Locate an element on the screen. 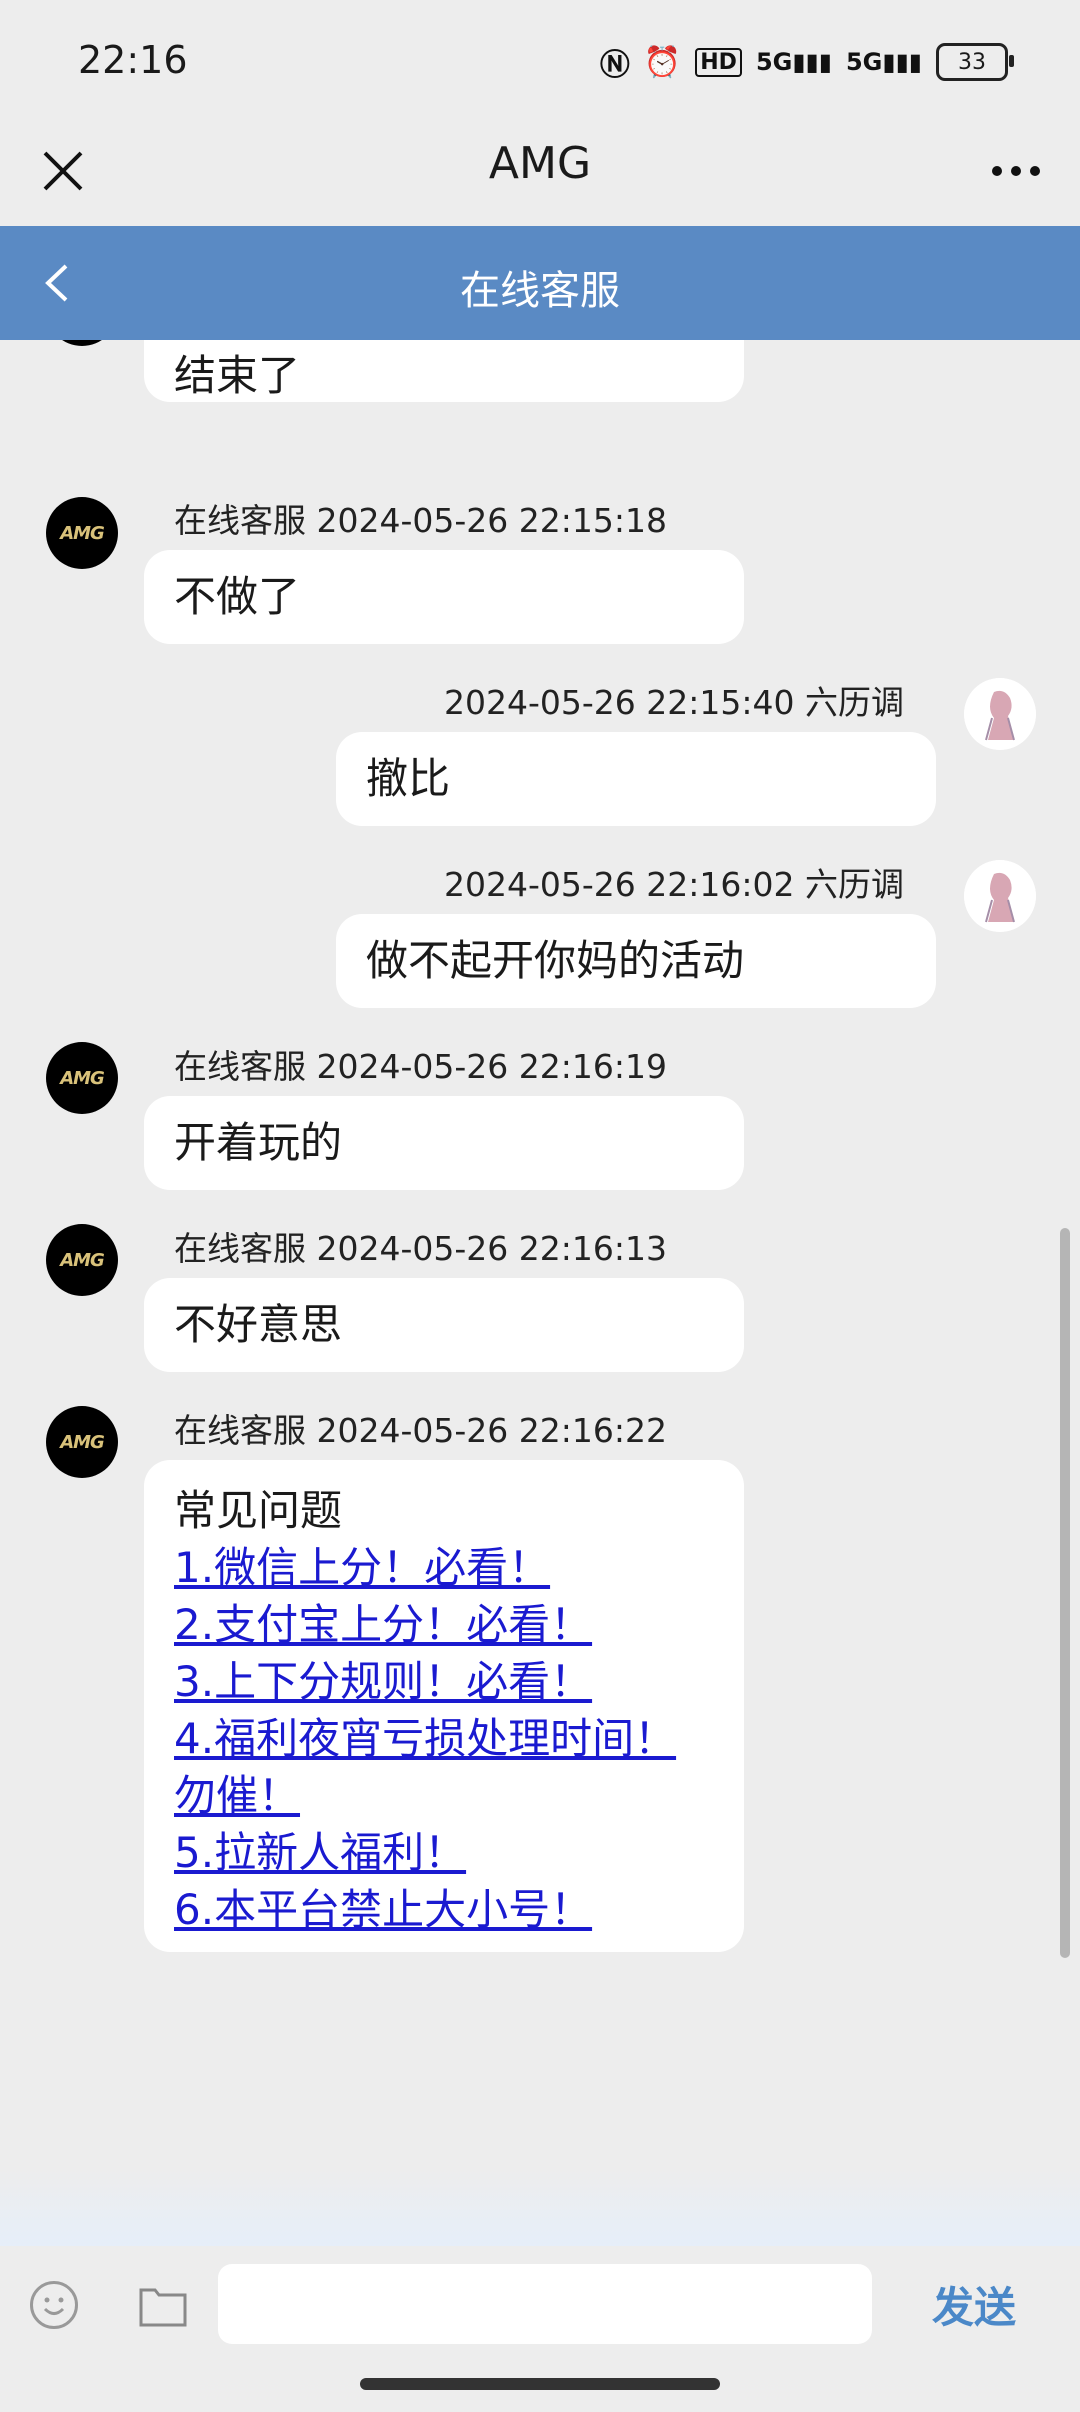 This screenshot has height=2412, width=1080. more-options-button is located at coordinates (1016, 171).